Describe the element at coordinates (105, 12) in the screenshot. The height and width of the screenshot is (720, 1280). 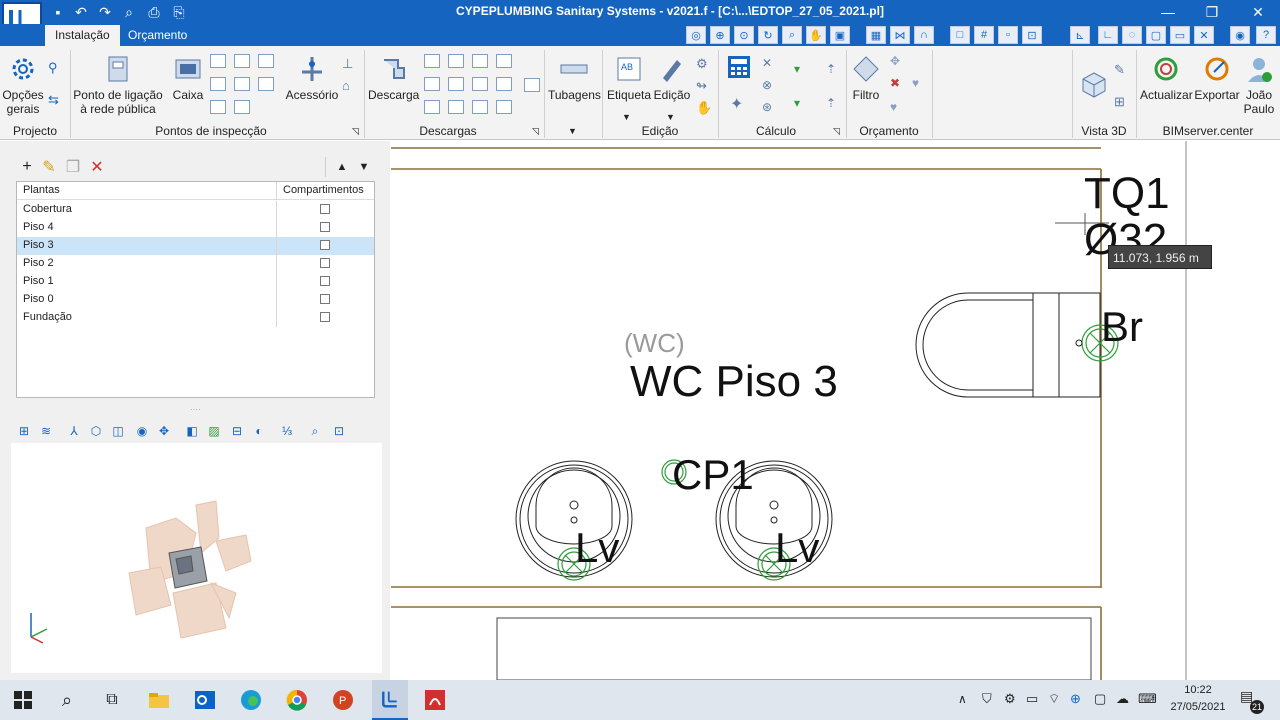
I see `redo-icon: ↷` at that location.